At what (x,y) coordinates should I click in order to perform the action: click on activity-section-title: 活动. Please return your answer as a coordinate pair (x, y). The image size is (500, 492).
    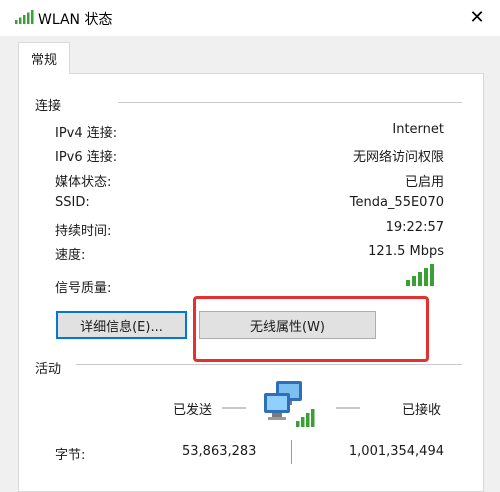
    Looking at the image, I should click on (48, 369).